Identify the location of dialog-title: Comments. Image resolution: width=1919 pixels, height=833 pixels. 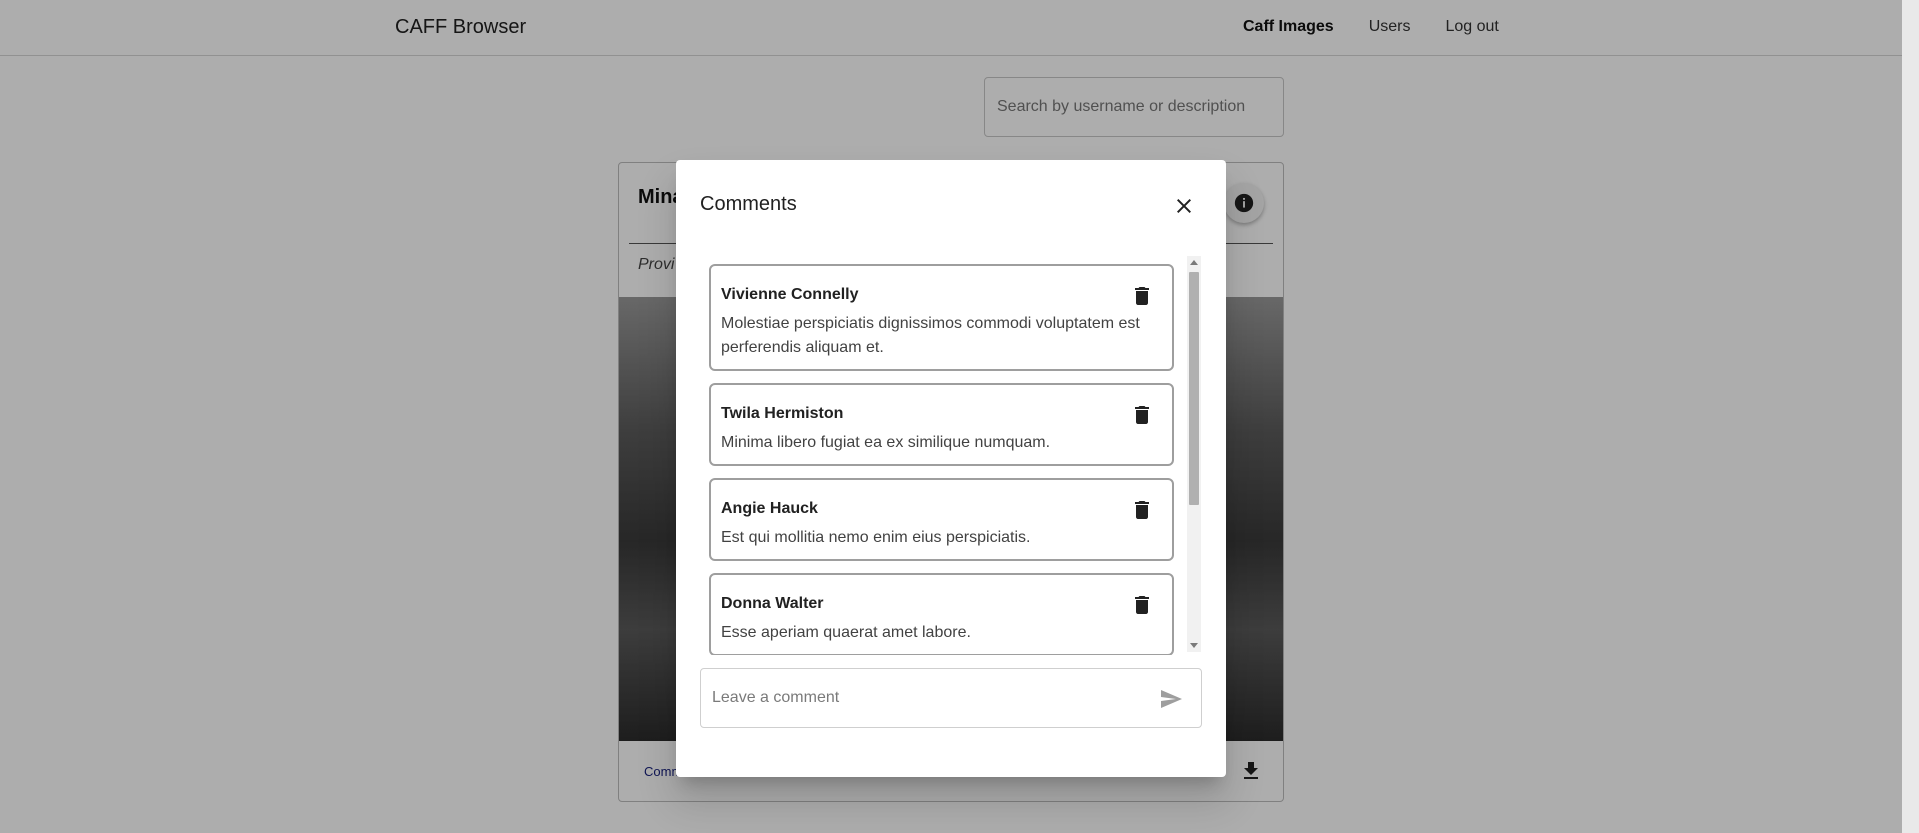
(748, 204).